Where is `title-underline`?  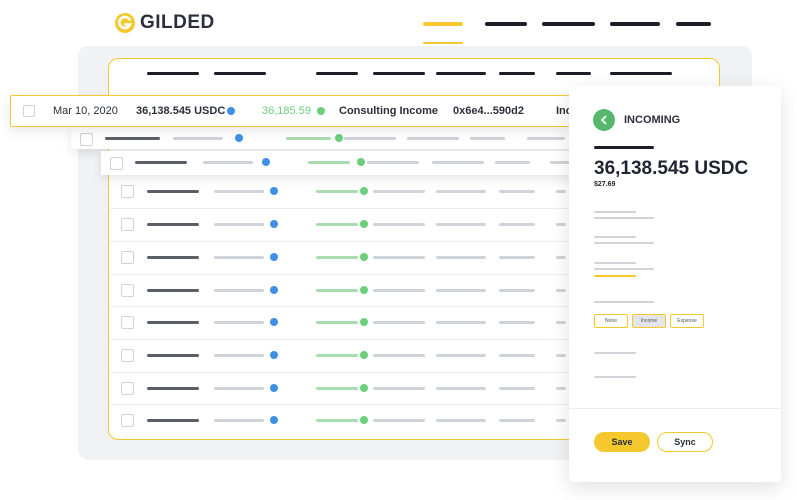 title-underline is located at coordinates (624, 147).